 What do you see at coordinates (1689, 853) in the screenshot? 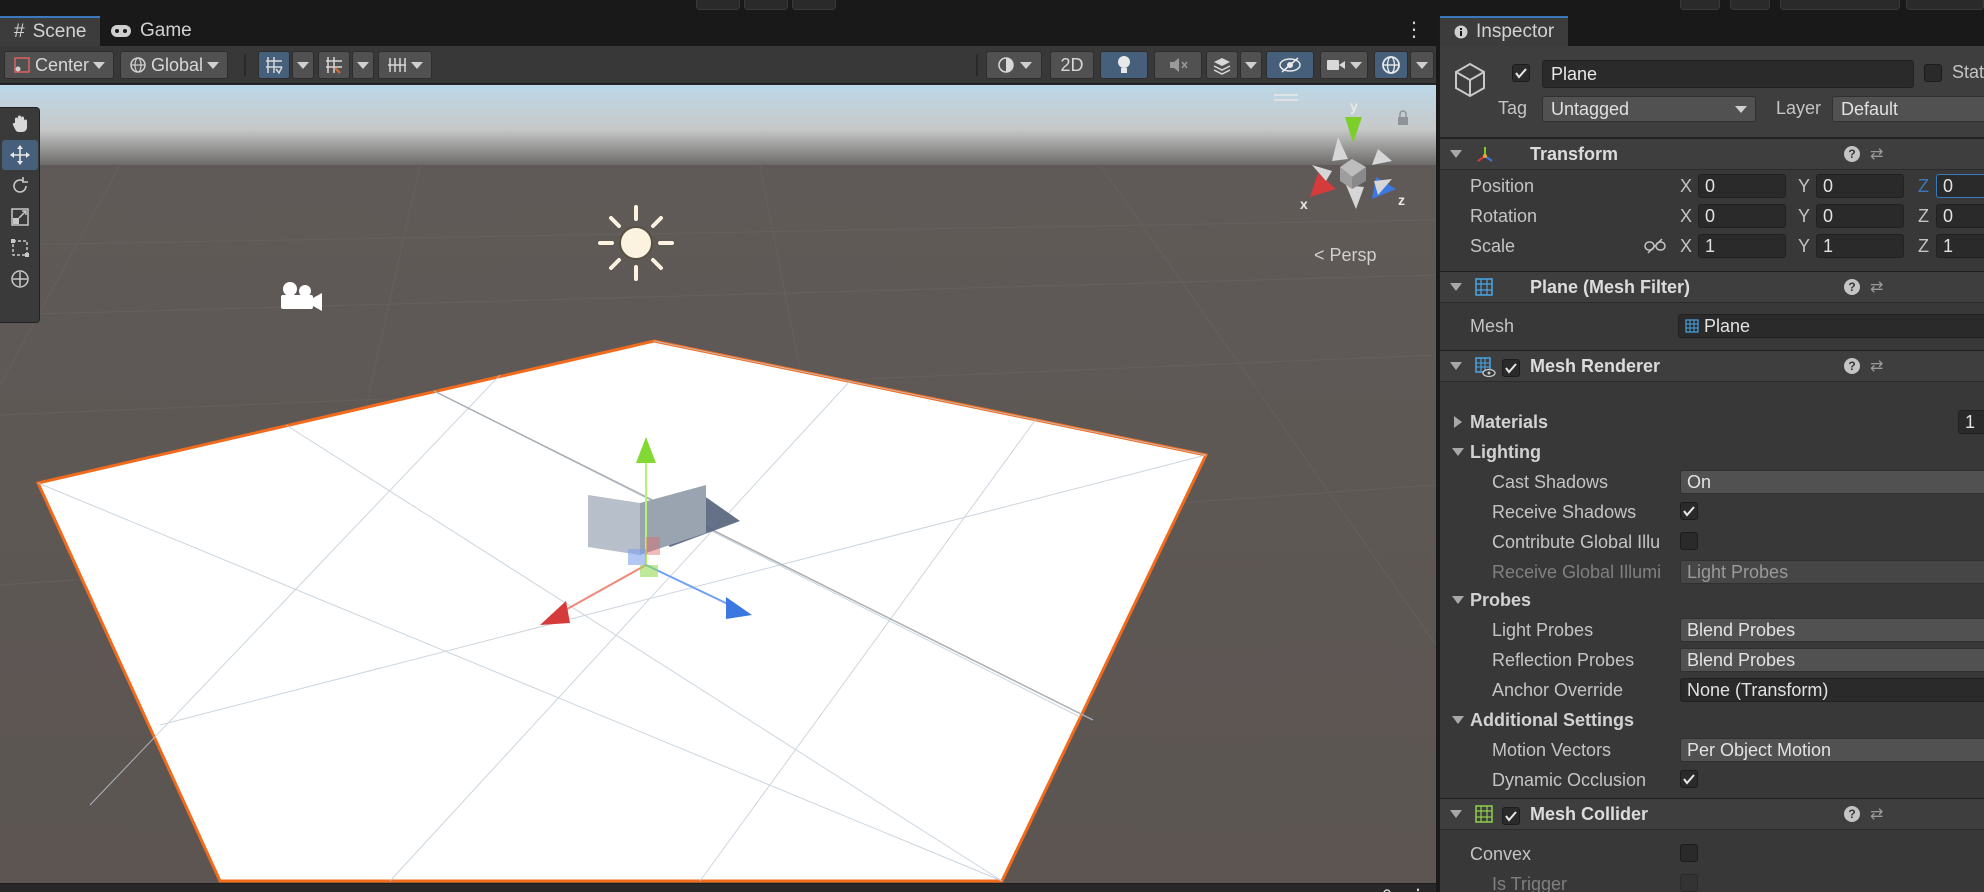
I see `convex-checkbox` at bounding box center [1689, 853].